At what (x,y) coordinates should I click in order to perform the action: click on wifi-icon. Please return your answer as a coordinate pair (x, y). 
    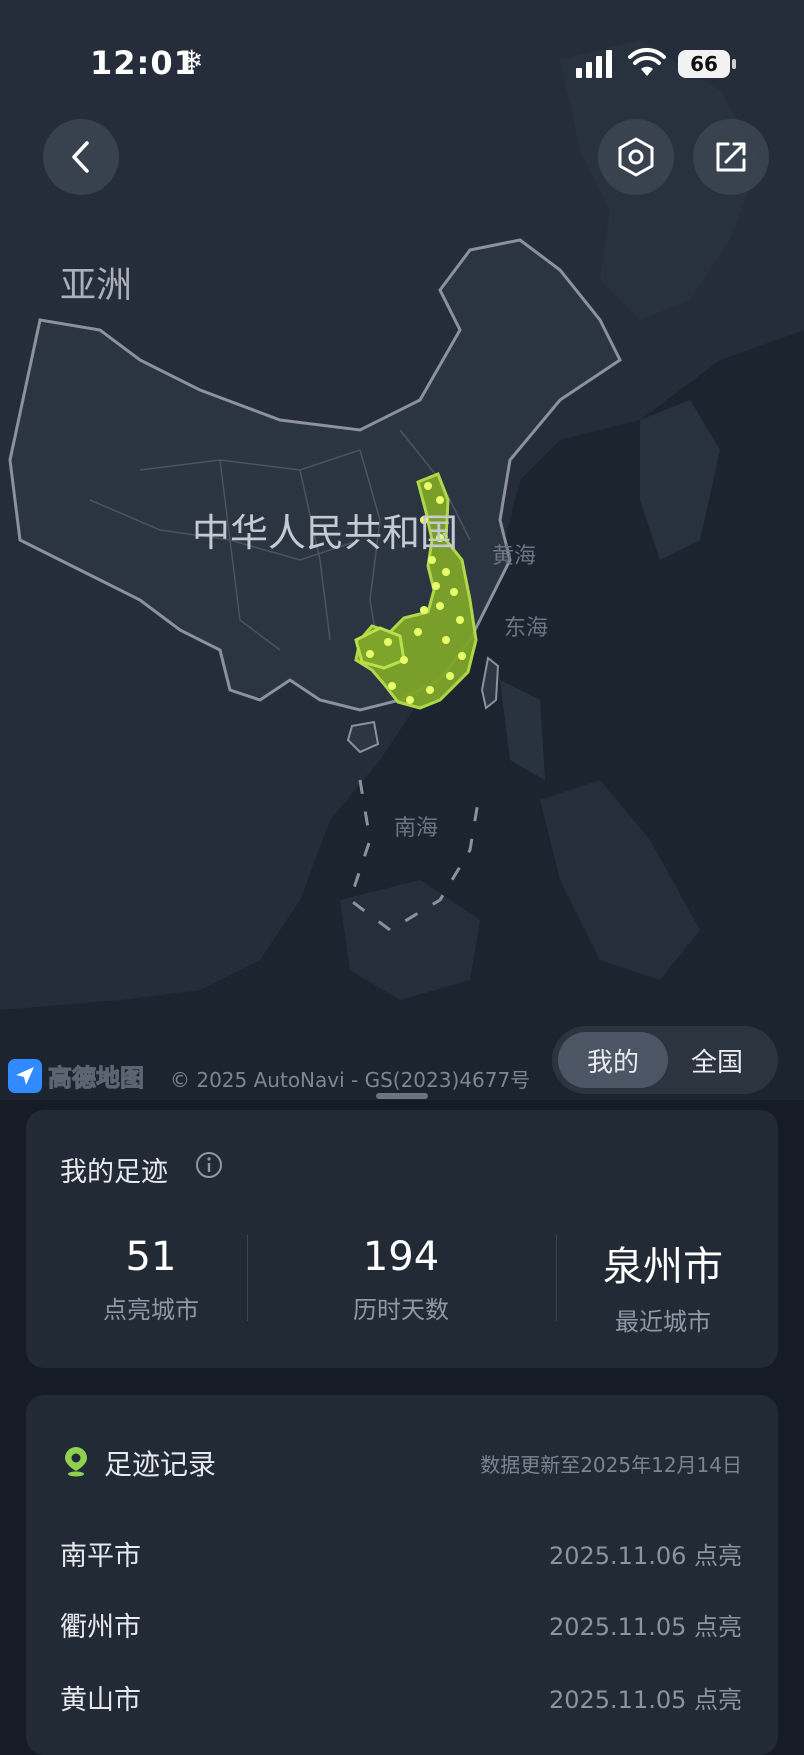
    Looking at the image, I should click on (647, 62).